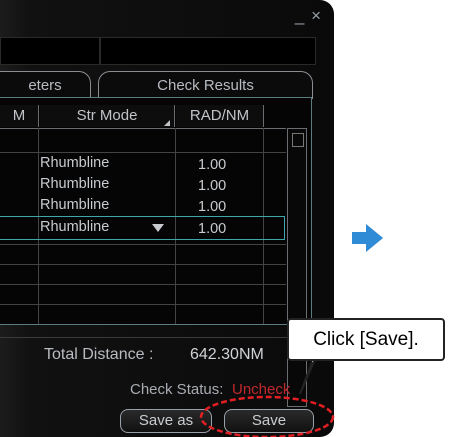  I want to click on instruction-callout: Click [Save]., so click(366, 339).